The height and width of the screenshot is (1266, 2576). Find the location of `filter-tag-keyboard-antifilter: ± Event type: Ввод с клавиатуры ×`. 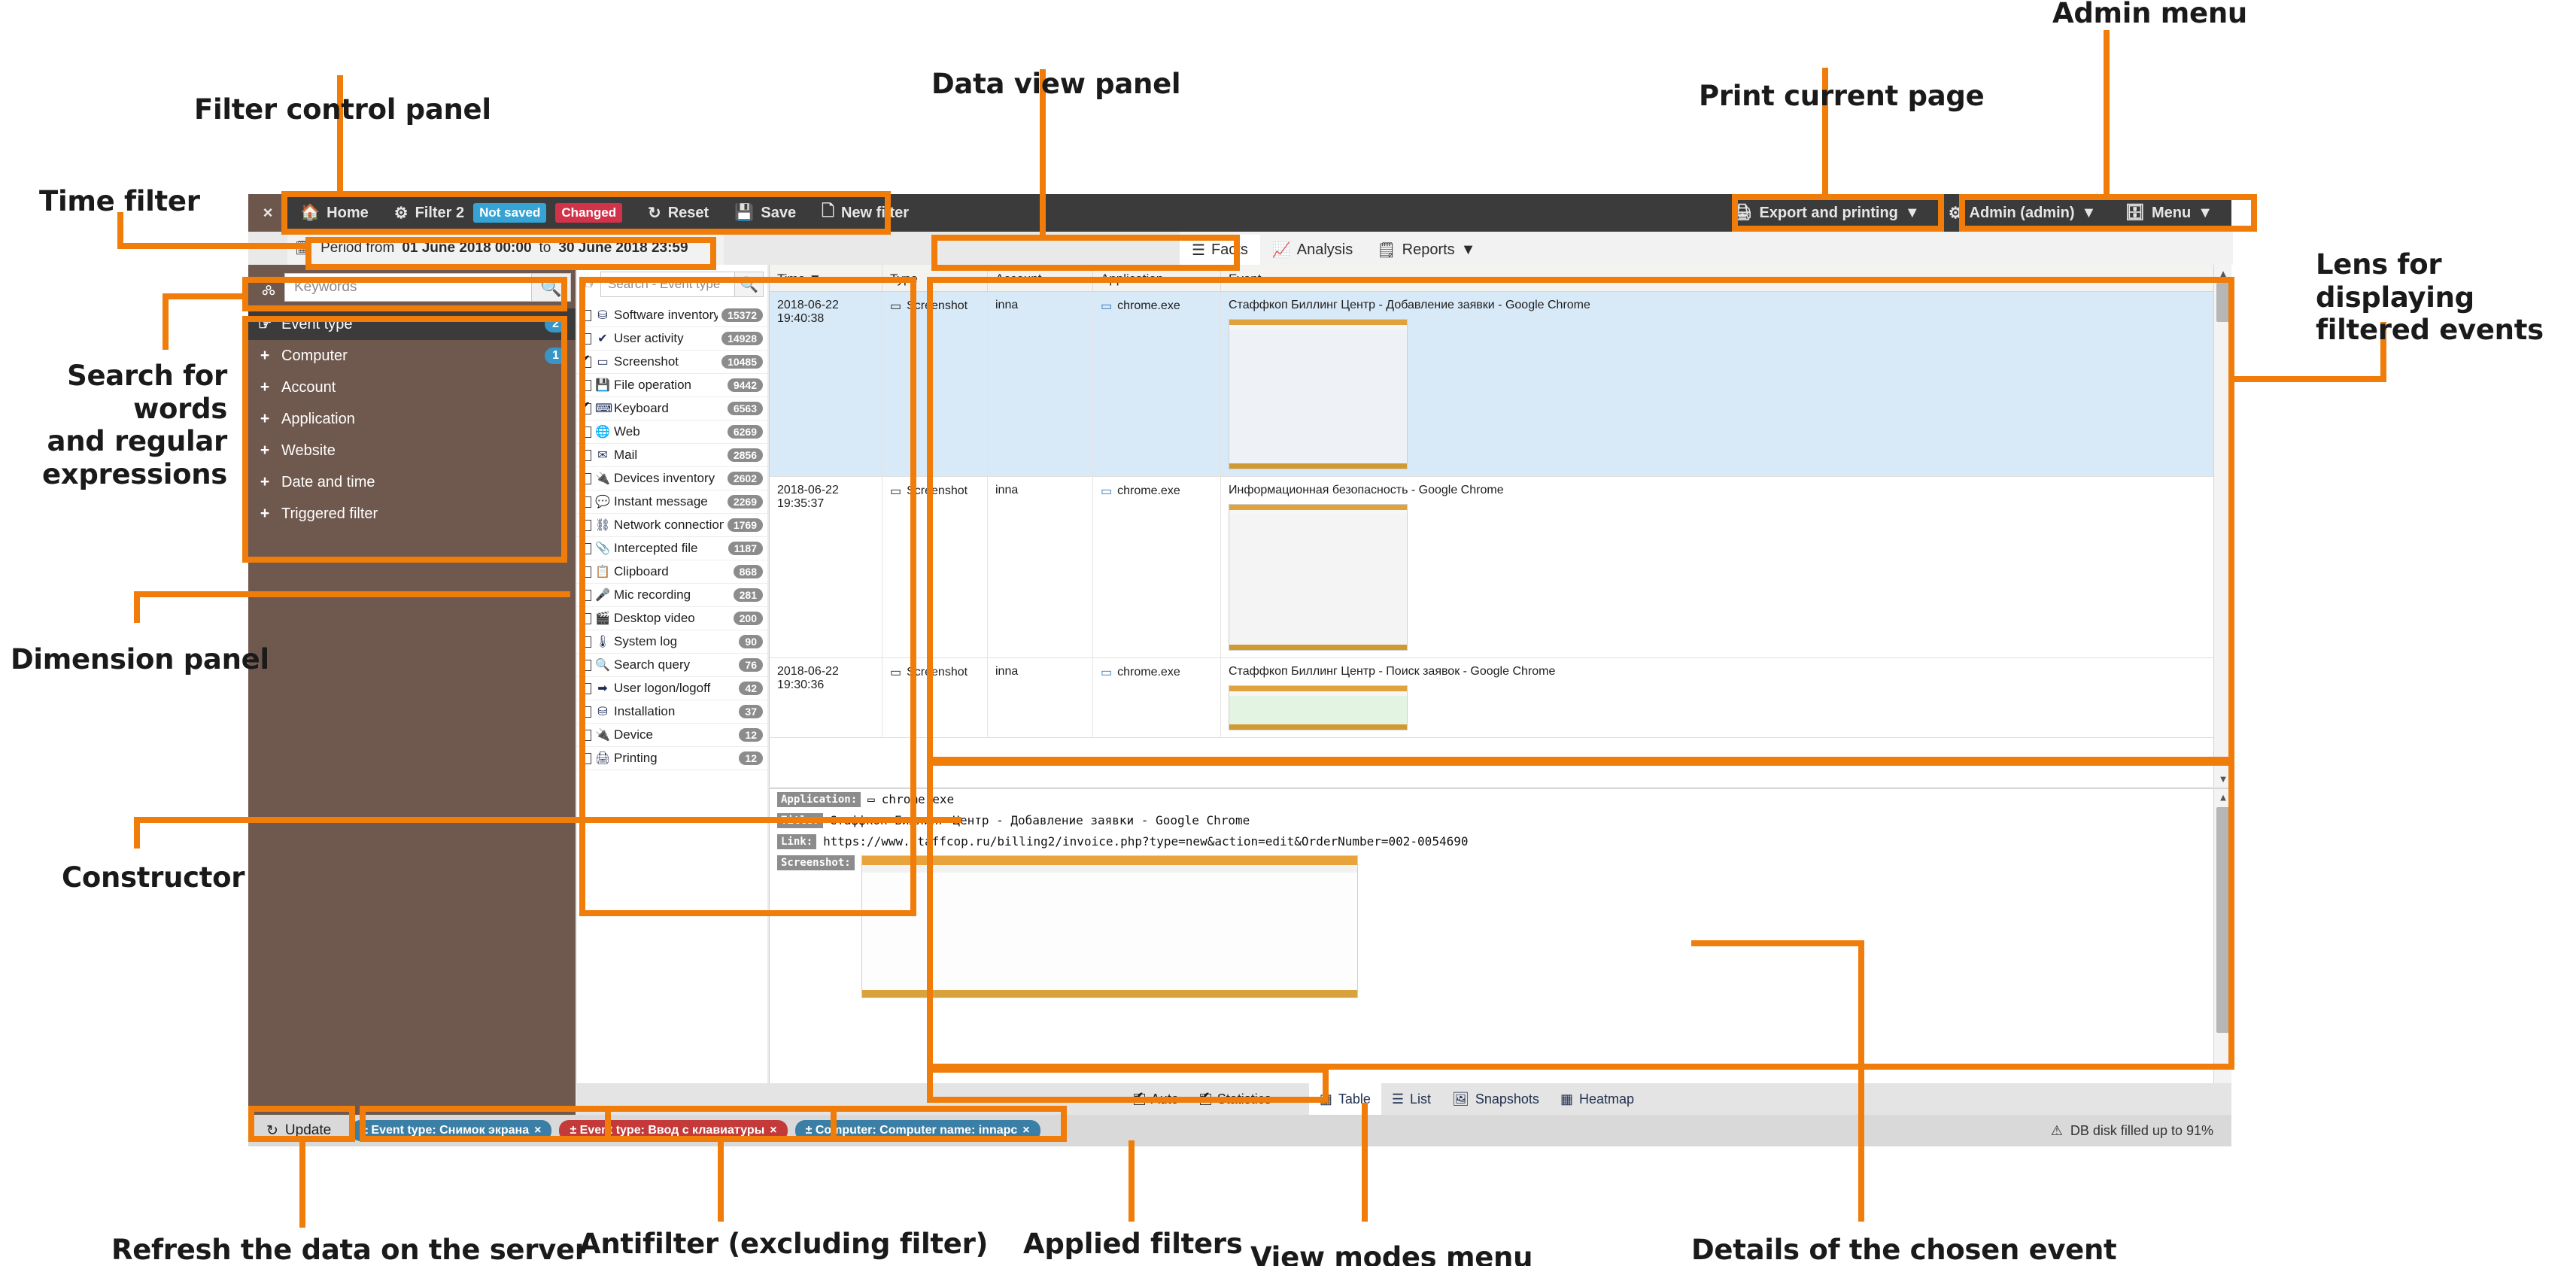

filter-tag-keyboard-antifilter: ± Event type: Ввод с клавиатуры × is located at coordinates (674, 1130).